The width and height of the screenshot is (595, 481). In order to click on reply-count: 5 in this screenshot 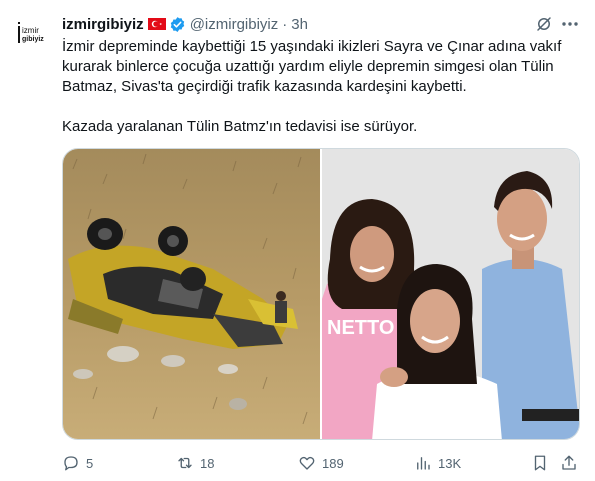, I will do `click(90, 463)`.